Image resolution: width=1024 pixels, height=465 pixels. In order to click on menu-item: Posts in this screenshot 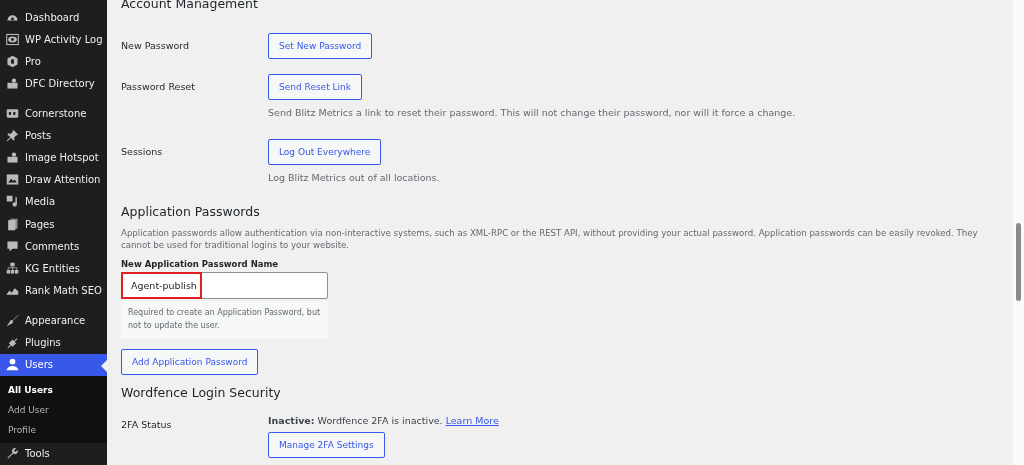, I will do `click(53, 135)`.